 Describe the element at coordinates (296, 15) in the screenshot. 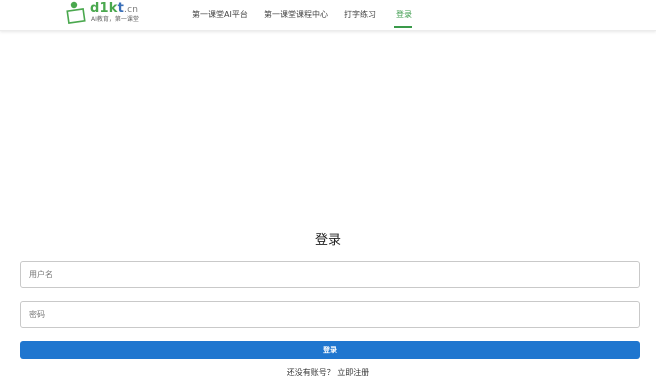

I see `nav-course-center: 第一课堂课程中心` at that location.